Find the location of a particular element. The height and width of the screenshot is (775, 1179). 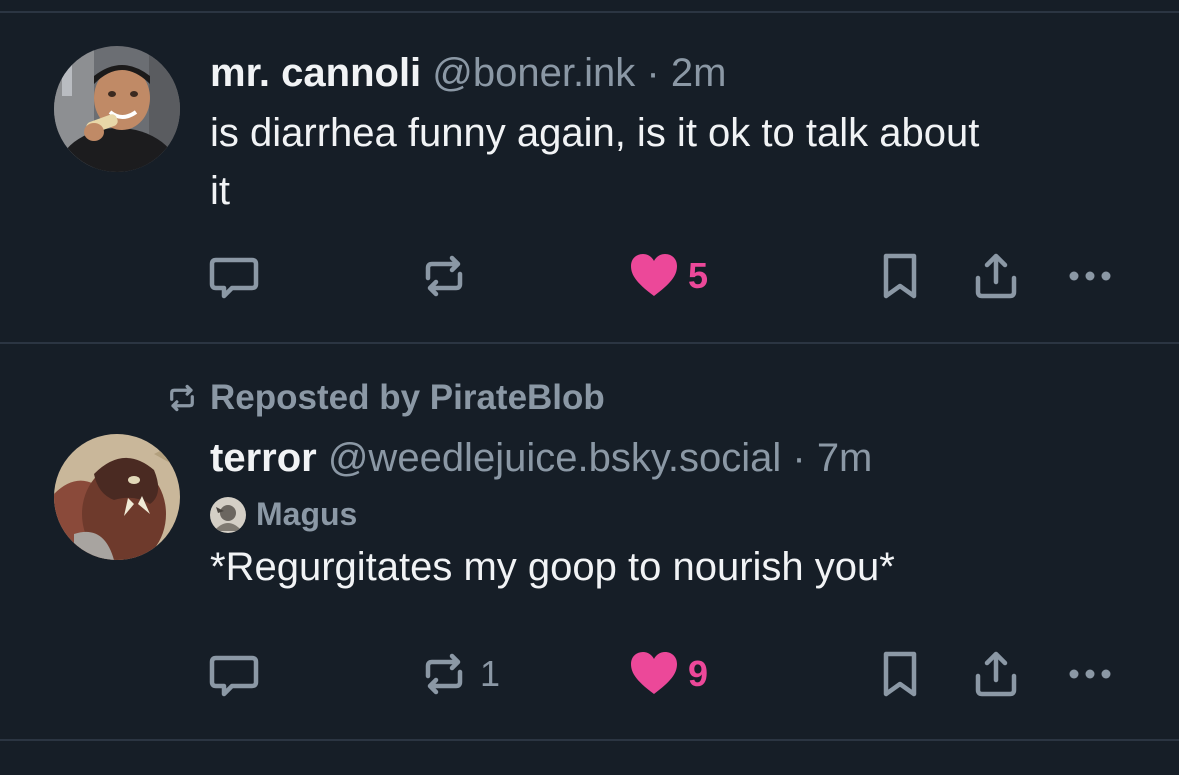

repost-indicator: Reposted by PirateBlob is located at coordinates (384, 398).